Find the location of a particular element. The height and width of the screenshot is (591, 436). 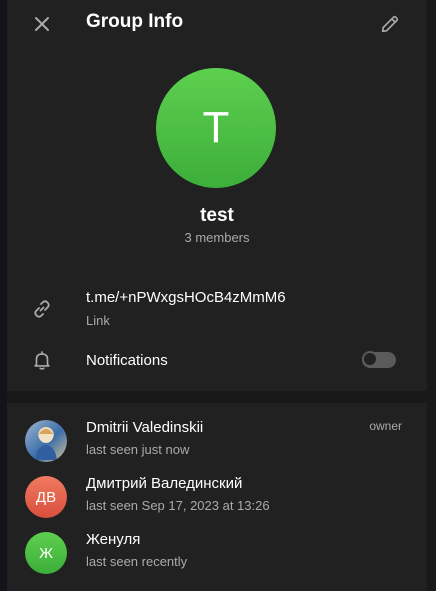

member-name: Дмитрий Валединский is located at coordinates (164, 483).